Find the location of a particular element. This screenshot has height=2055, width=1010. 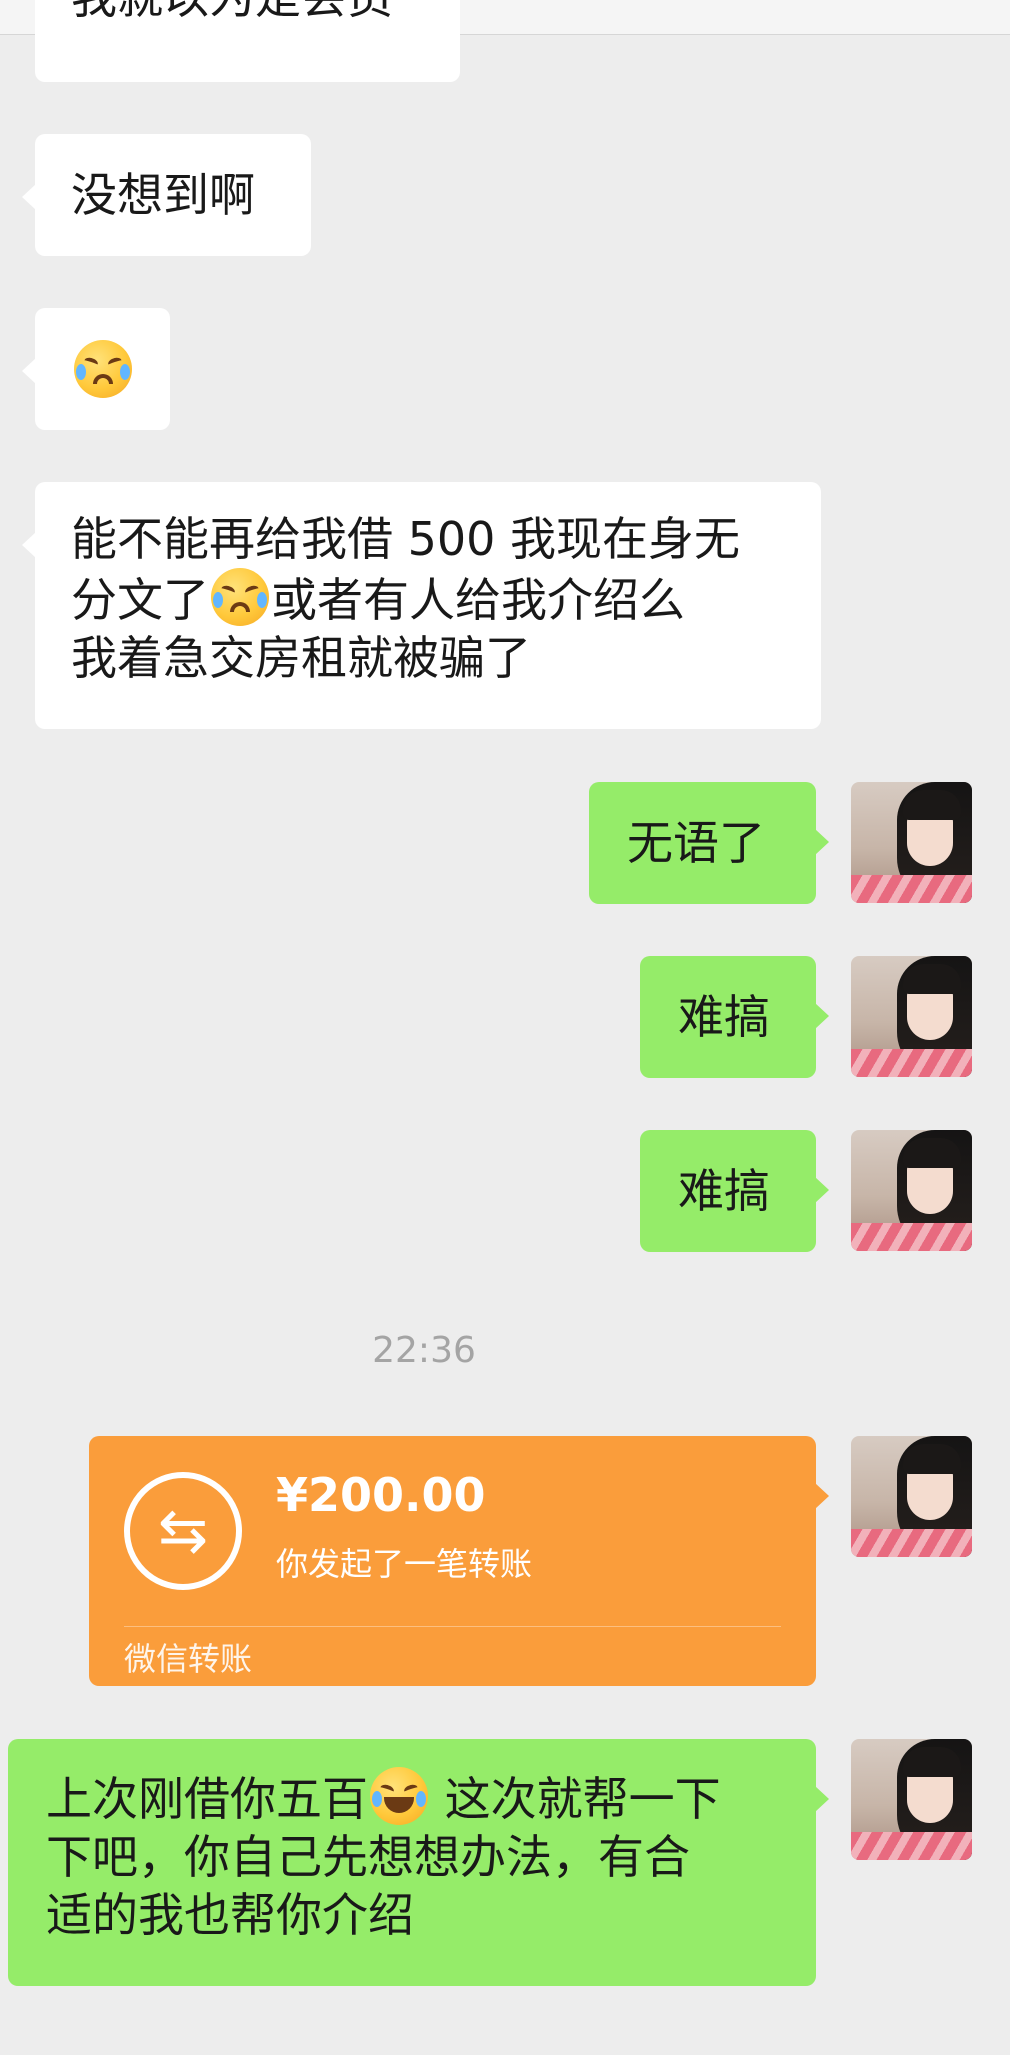

message-text: 没想到啊 is located at coordinates (163, 195).